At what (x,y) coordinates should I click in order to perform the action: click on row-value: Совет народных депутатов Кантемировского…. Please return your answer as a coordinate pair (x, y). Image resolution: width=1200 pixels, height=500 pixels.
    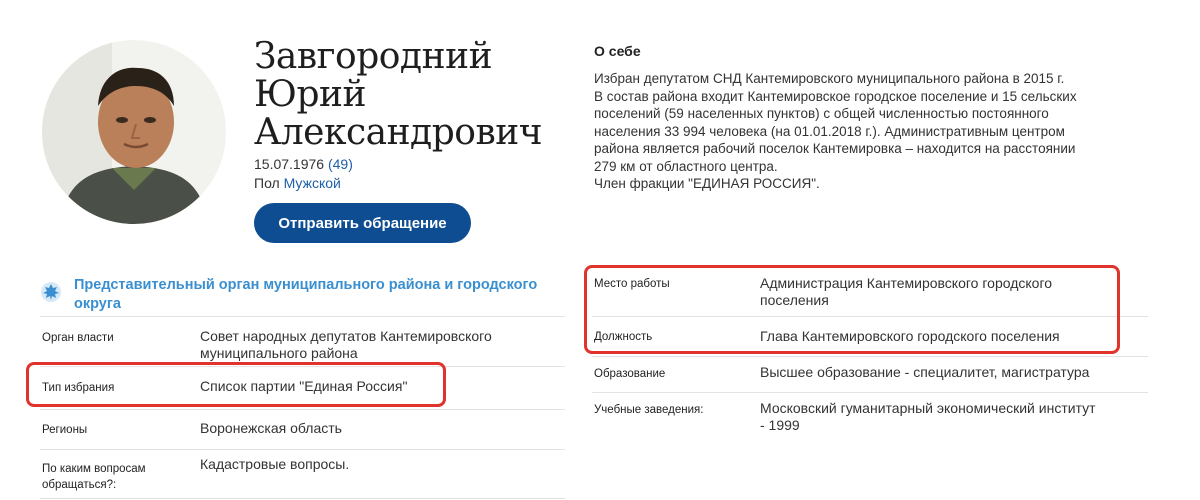
    Looking at the image, I should click on (346, 345).